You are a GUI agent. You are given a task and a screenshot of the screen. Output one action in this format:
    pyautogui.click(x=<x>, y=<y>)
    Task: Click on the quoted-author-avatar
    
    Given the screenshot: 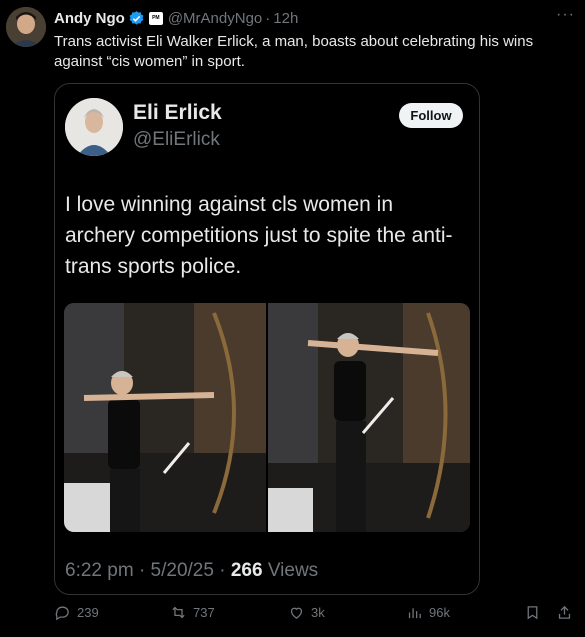 What is the action you would take?
    pyautogui.click(x=94, y=127)
    